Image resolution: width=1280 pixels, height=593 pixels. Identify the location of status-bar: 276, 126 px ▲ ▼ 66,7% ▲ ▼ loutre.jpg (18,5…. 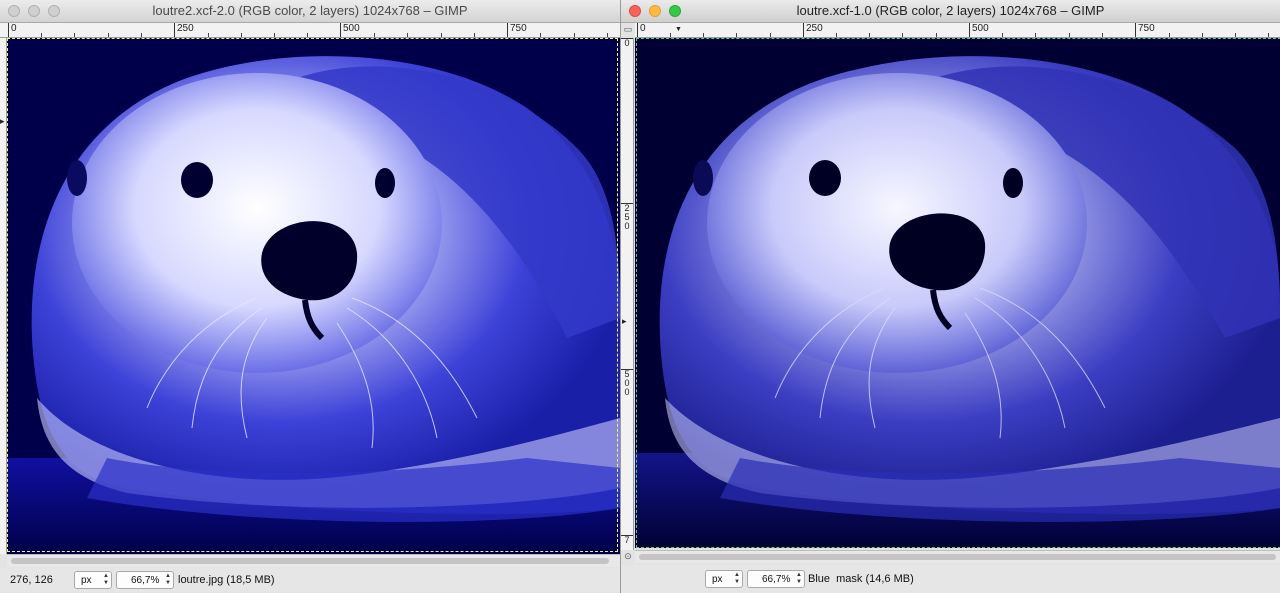
(310, 580).